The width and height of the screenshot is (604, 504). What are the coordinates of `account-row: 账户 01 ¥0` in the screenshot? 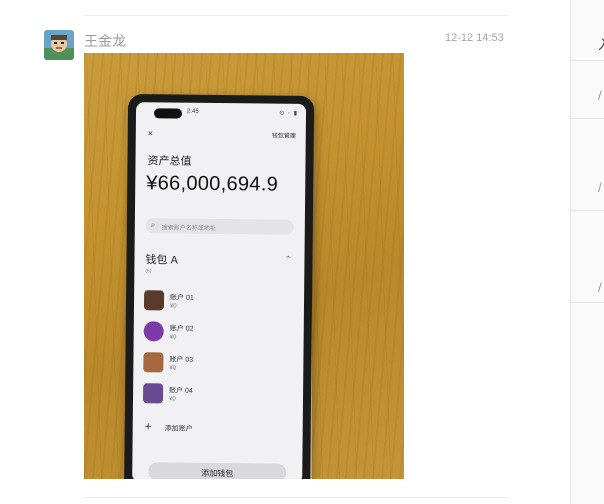 It's located at (218, 304).